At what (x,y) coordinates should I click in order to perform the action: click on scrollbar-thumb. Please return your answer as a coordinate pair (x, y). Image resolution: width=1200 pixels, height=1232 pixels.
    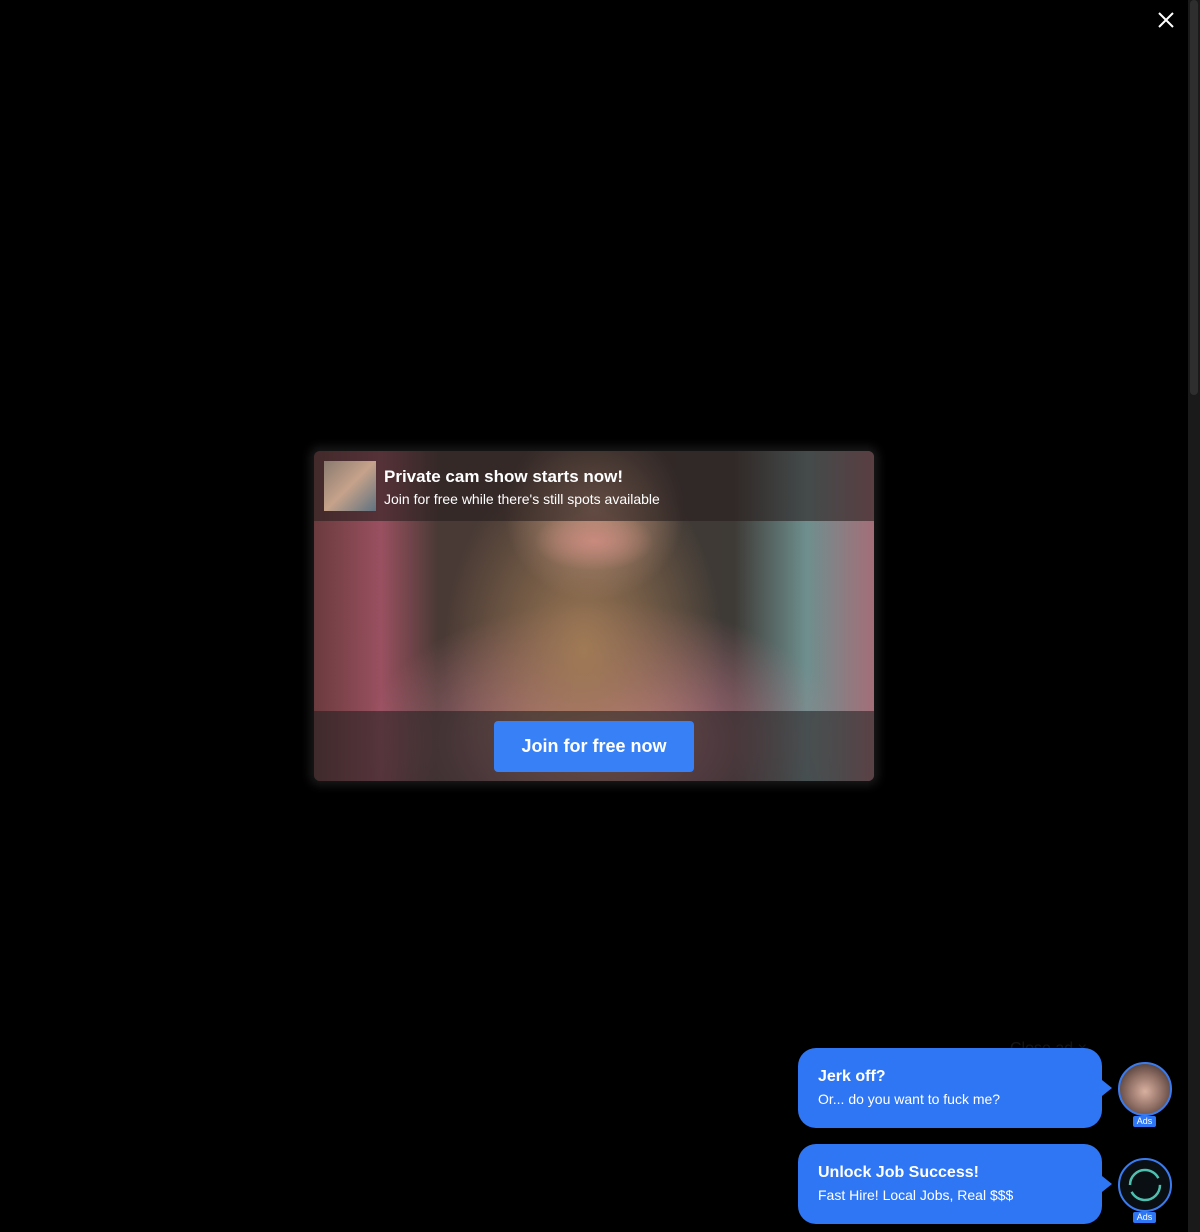
    Looking at the image, I should click on (1194, 197).